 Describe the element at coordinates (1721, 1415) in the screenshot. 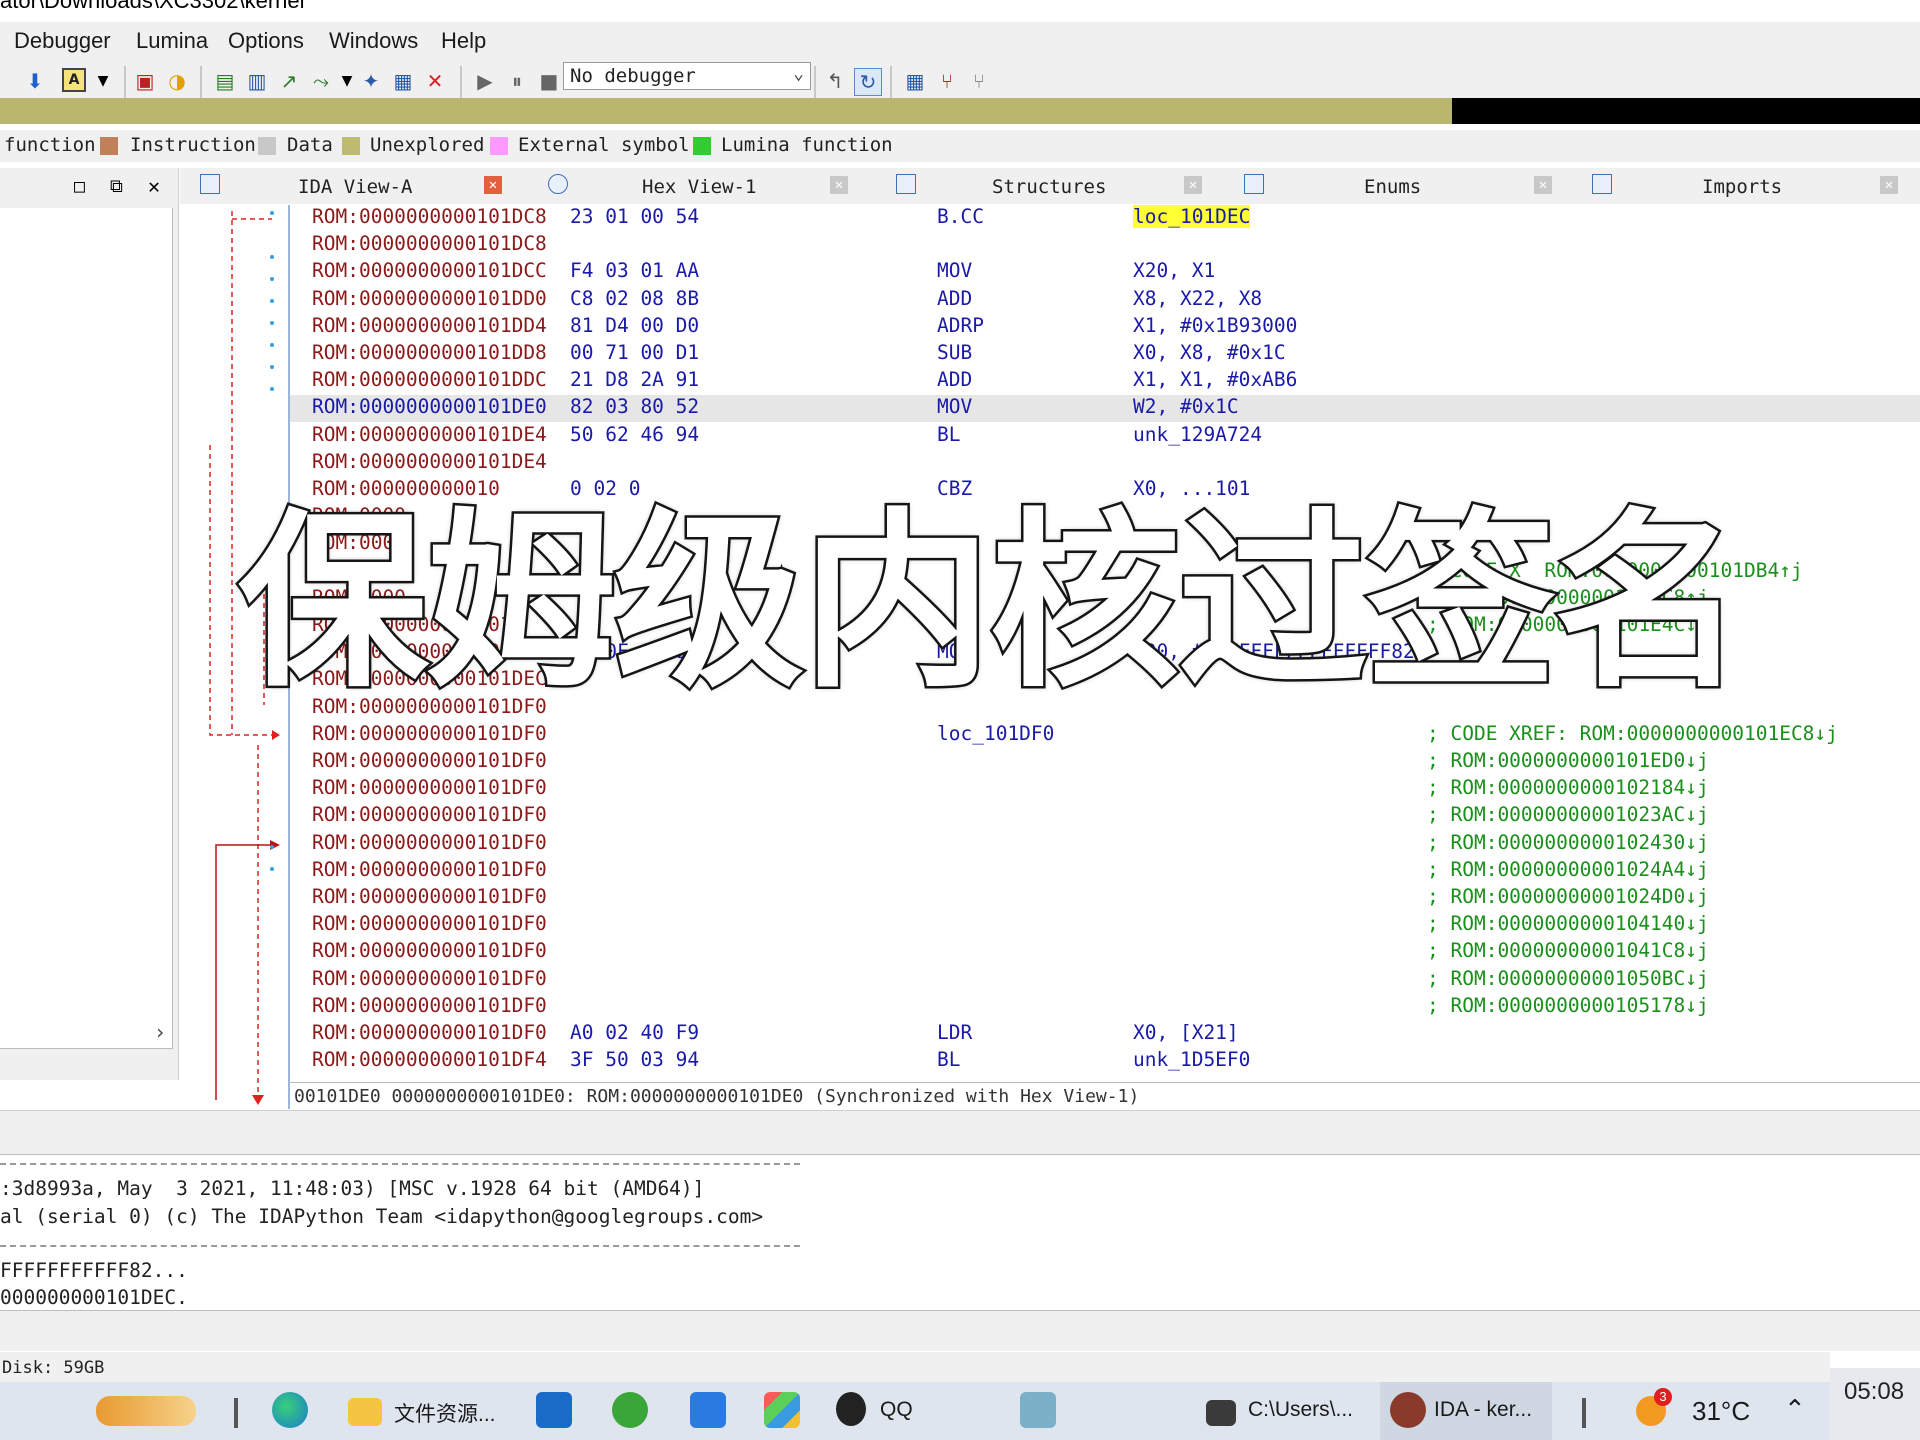

I see `temperature: 31°C` at that location.